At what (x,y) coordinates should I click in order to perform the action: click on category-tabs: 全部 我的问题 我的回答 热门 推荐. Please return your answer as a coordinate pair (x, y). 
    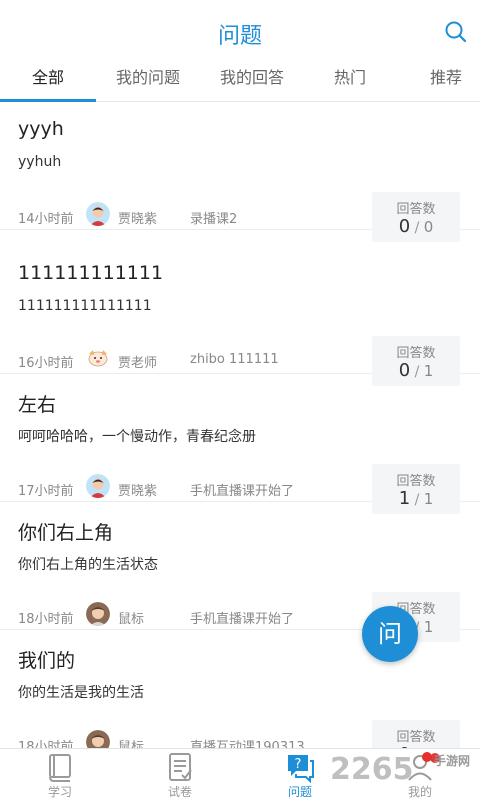
    Looking at the image, I should click on (240, 82).